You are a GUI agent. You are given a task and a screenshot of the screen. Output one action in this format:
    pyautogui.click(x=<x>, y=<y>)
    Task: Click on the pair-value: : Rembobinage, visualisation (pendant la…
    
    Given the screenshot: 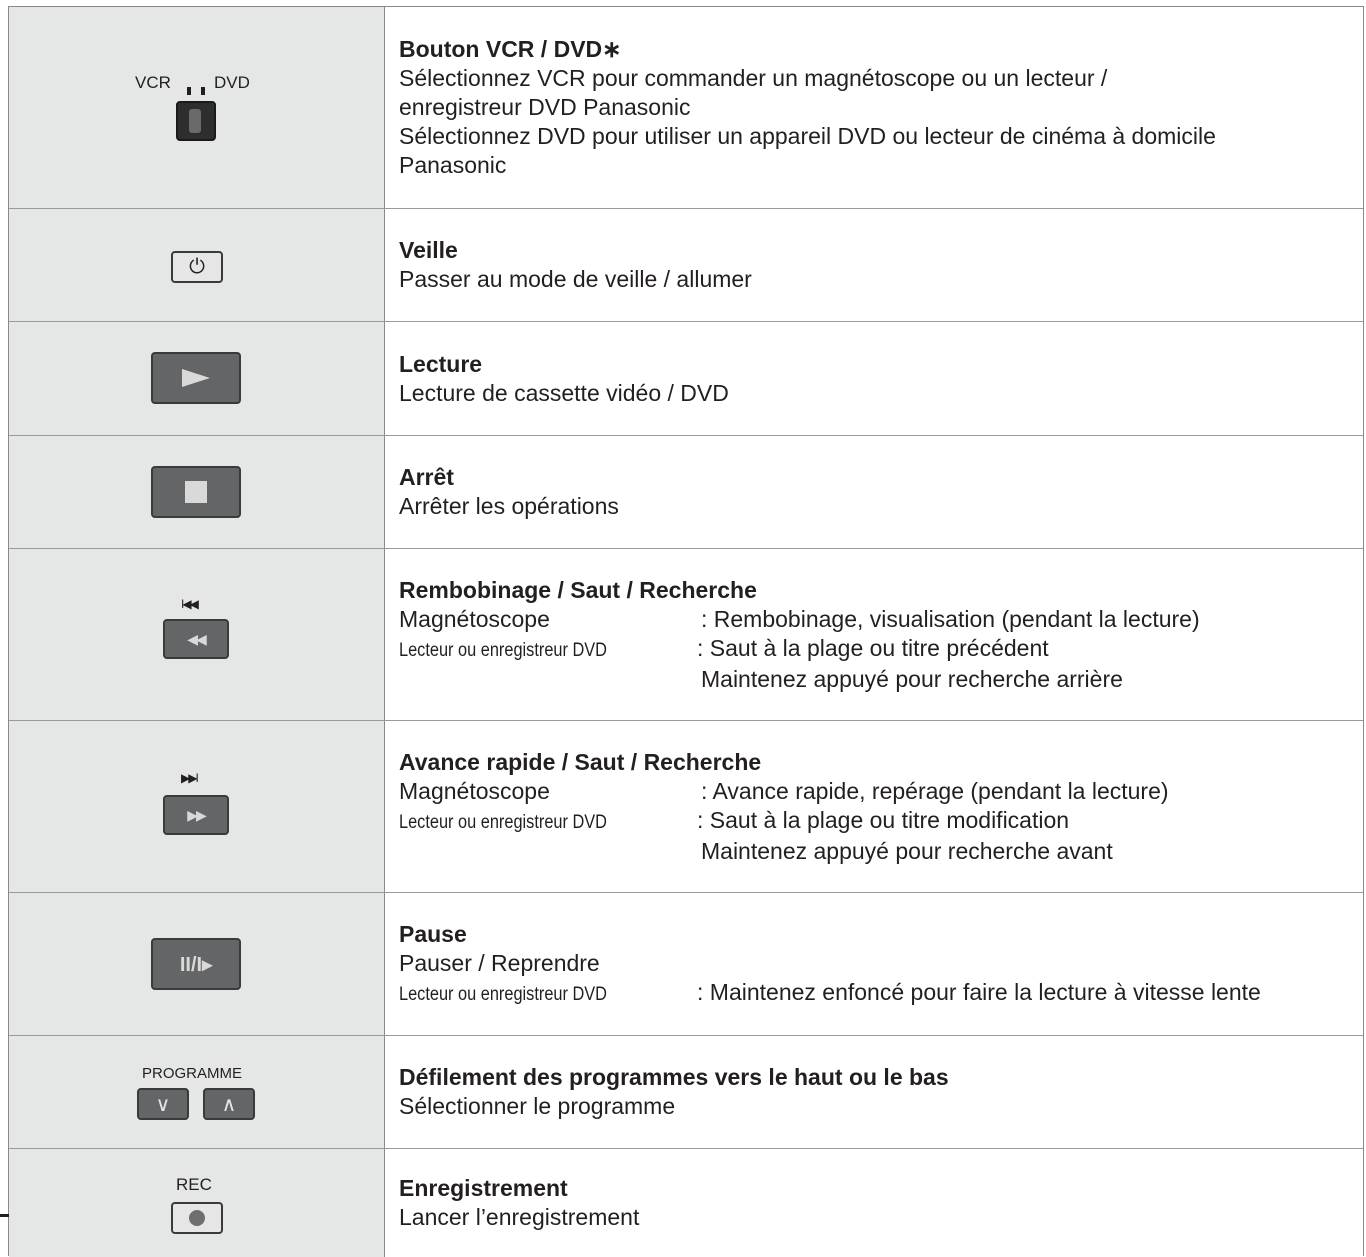 What is the action you would take?
    pyautogui.click(x=950, y=618)
    